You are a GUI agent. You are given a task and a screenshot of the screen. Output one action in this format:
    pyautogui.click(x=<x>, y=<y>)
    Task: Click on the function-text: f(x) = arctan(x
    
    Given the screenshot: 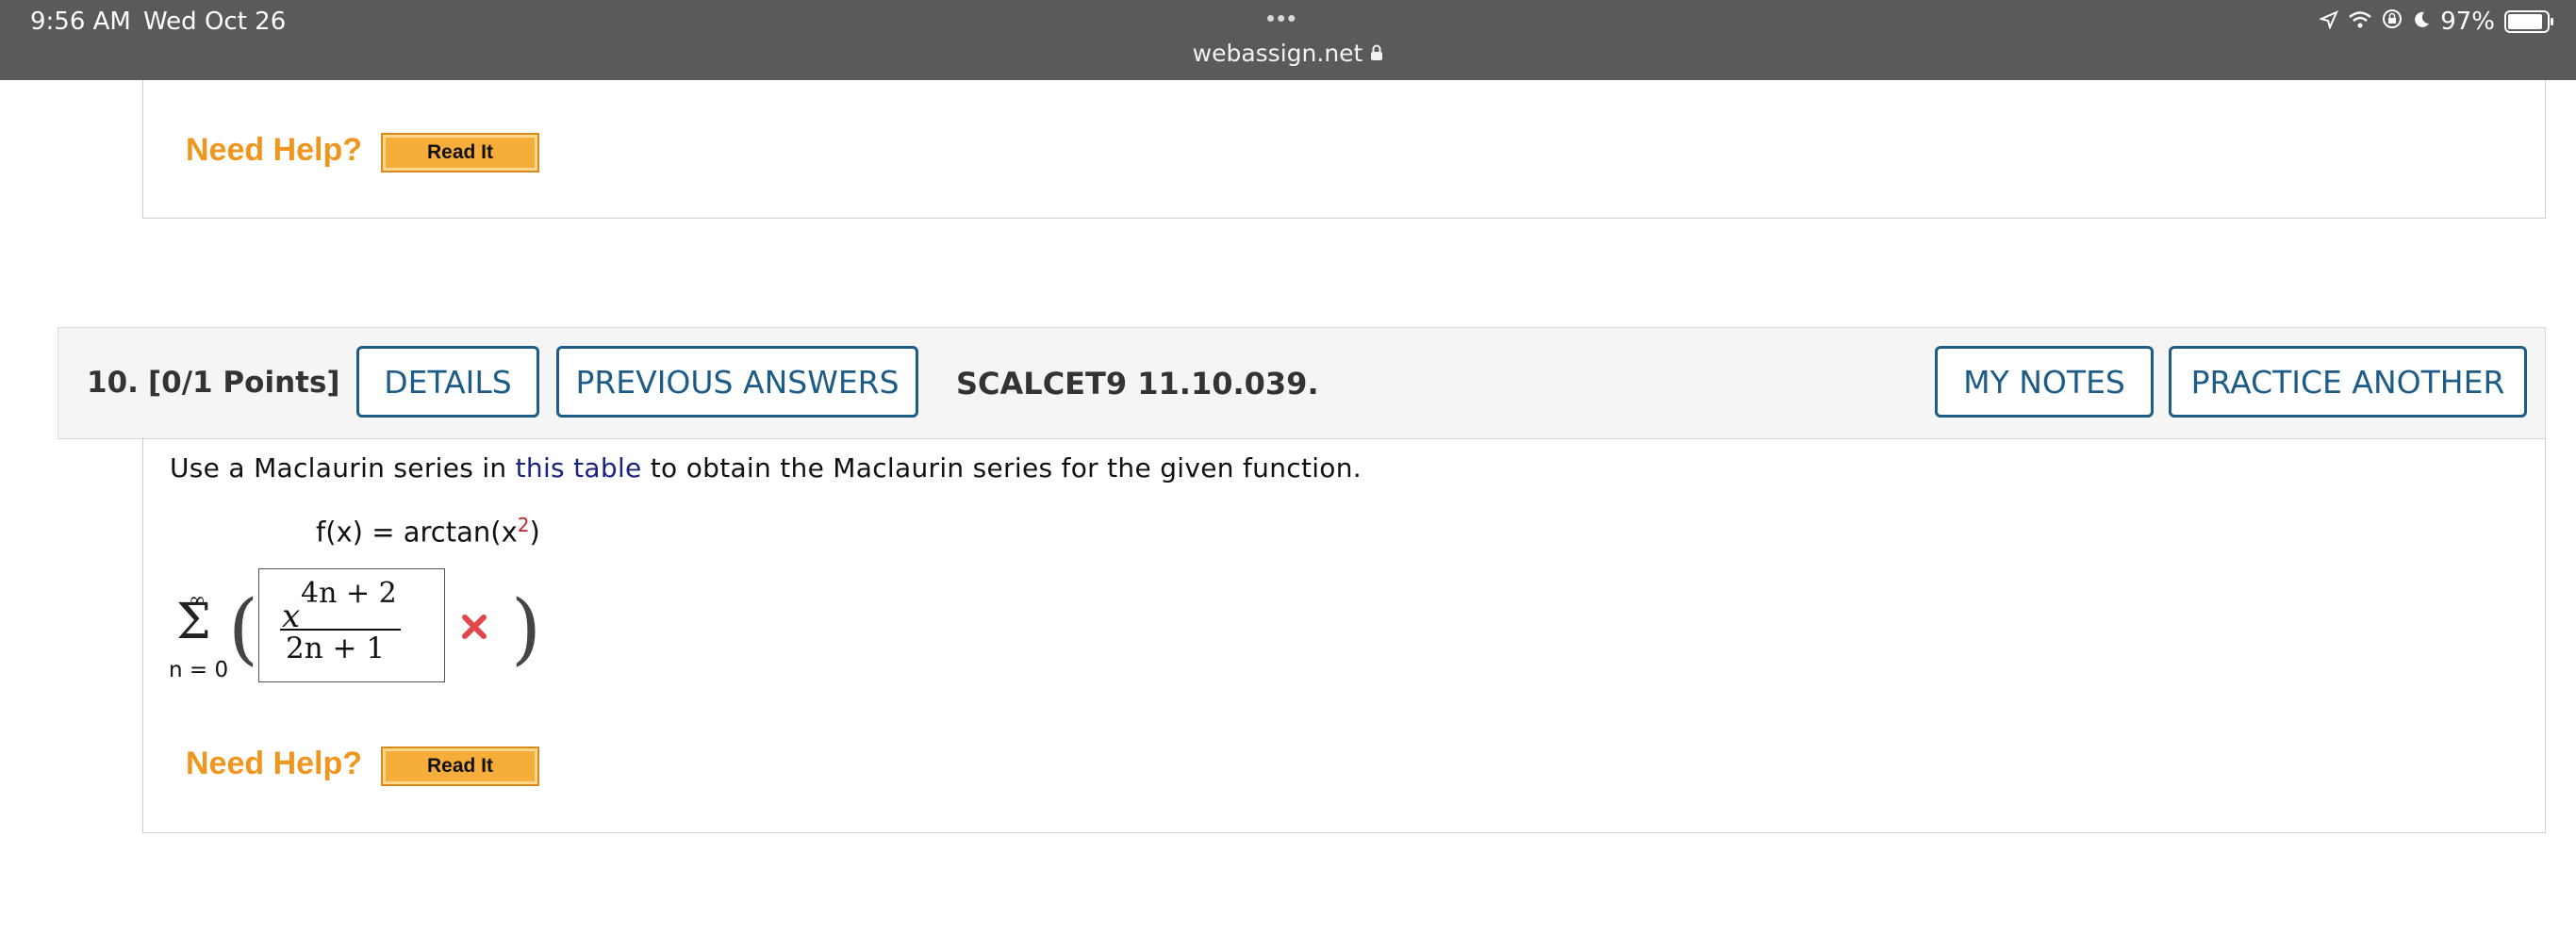 What is the action you would take?
    pyautogui.click(x=417, y=532)
    